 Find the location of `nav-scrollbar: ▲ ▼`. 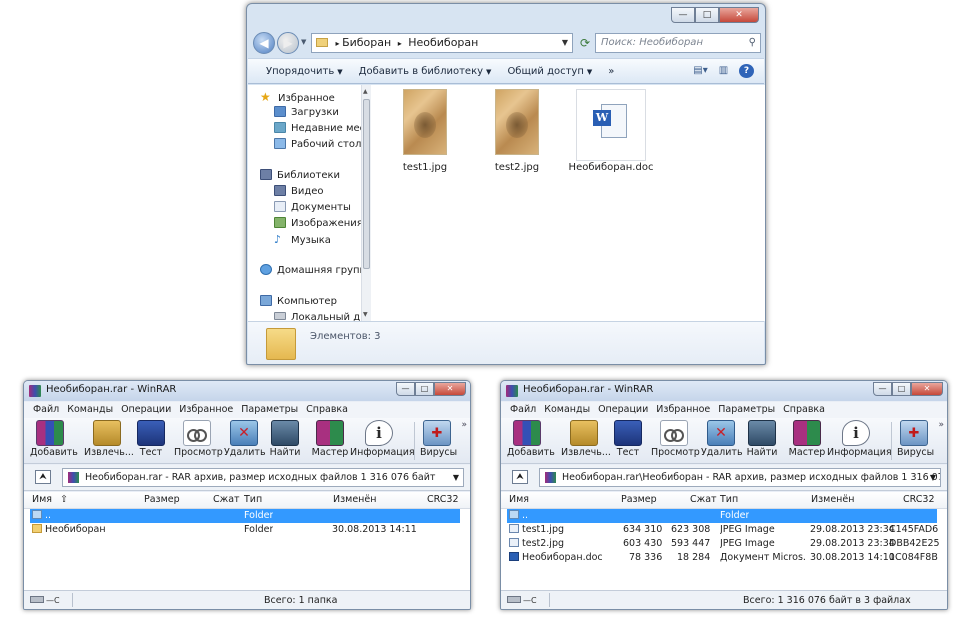

nav-scrollbar: ▲ ▼ is located at coordinates (366, 203).